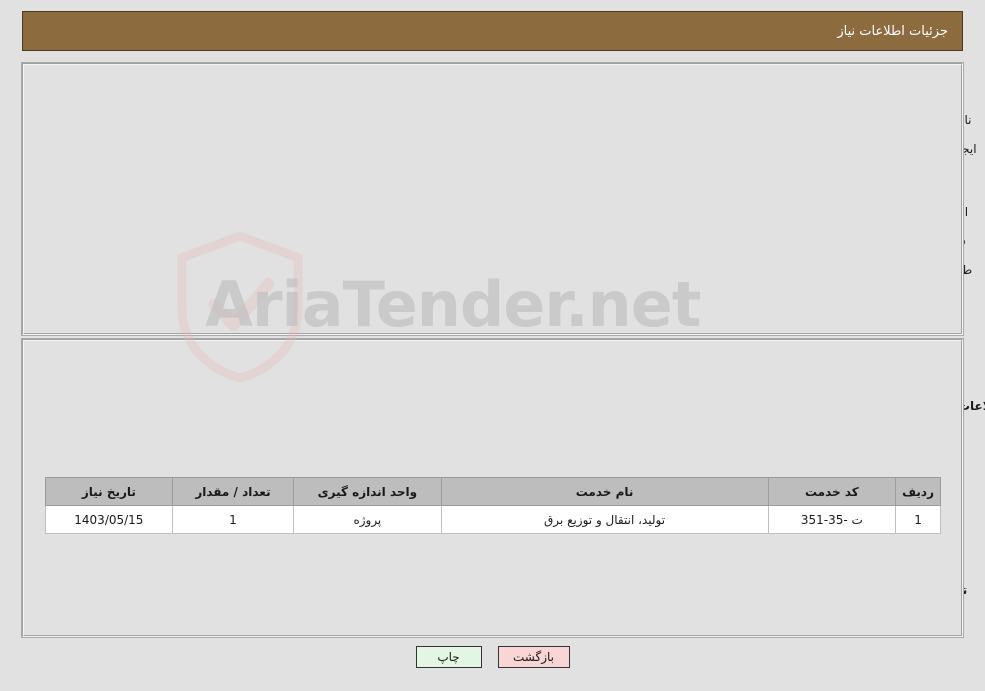 This screenshot has height=691, width=985. Describe the element at coordinates (233, 519) in the screenshot. I see `cell-qty: 1` at that location.